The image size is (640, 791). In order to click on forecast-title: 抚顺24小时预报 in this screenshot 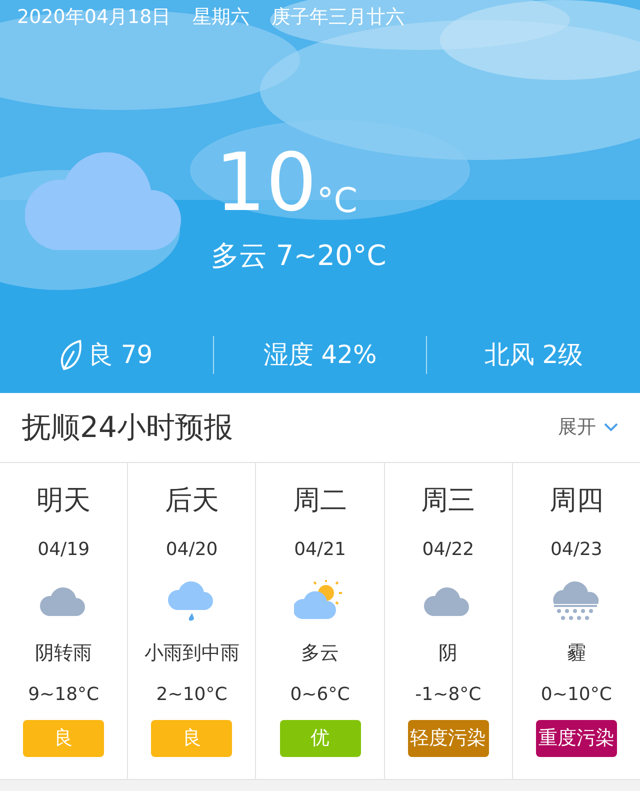, I will do `click(127, 427)`.